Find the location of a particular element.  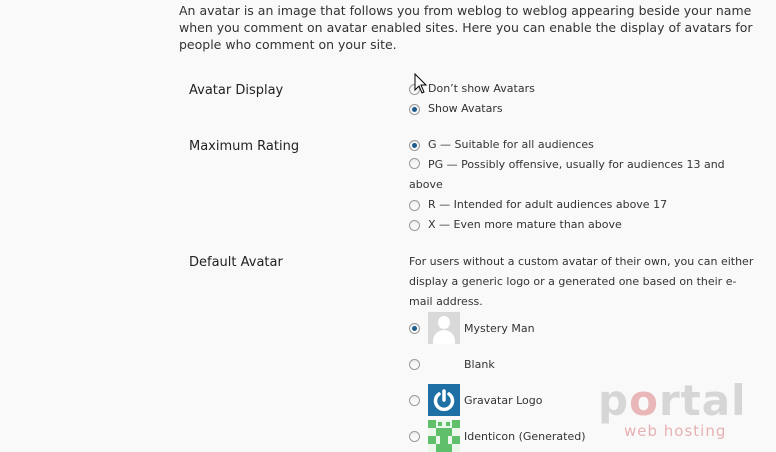

avatar-display-label: Avatar Display is located at coordinates (236, 90).